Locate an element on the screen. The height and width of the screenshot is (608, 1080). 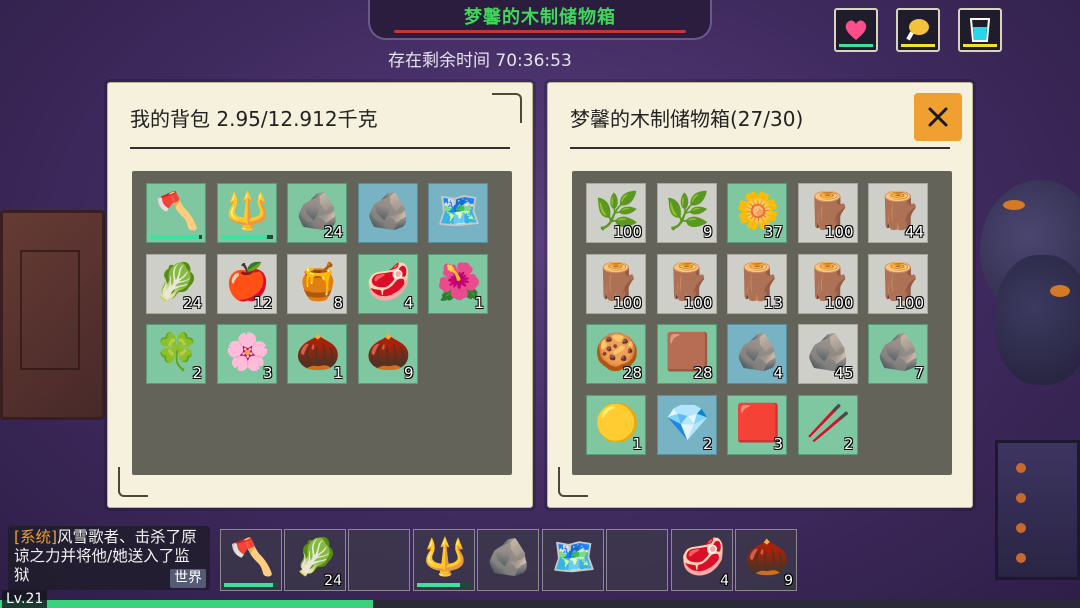
close-button is located at coordinates (938, 117).